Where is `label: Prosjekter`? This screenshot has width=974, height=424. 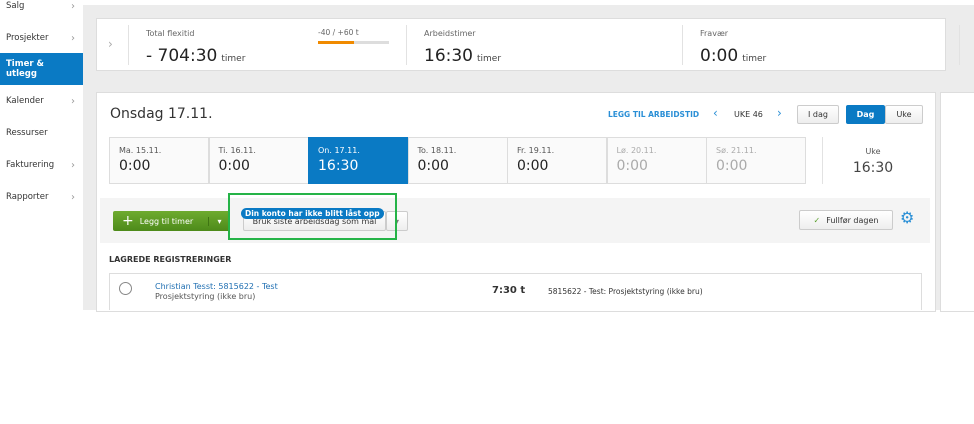 label: Prosjekter is located at coordinates (27, 38).